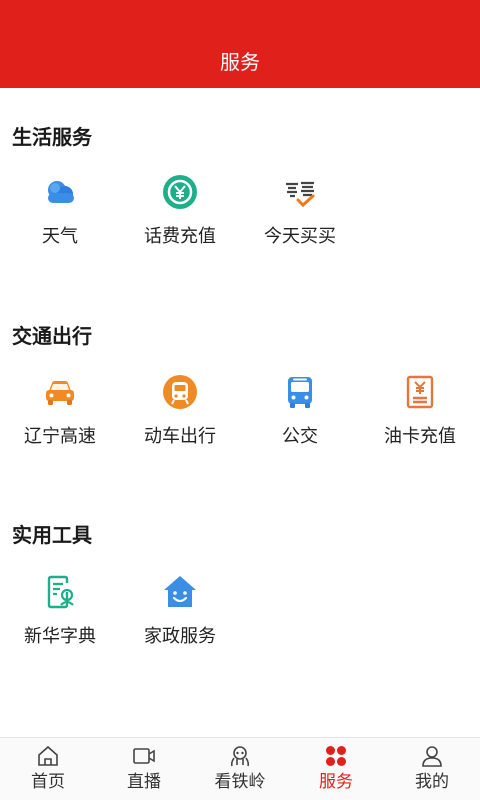 This screenshot has width=480, height=800. What do you see at coordinates (144, 769) in the screenshot?
I see `tab-live: 直播` at bounding box center [144, 769].